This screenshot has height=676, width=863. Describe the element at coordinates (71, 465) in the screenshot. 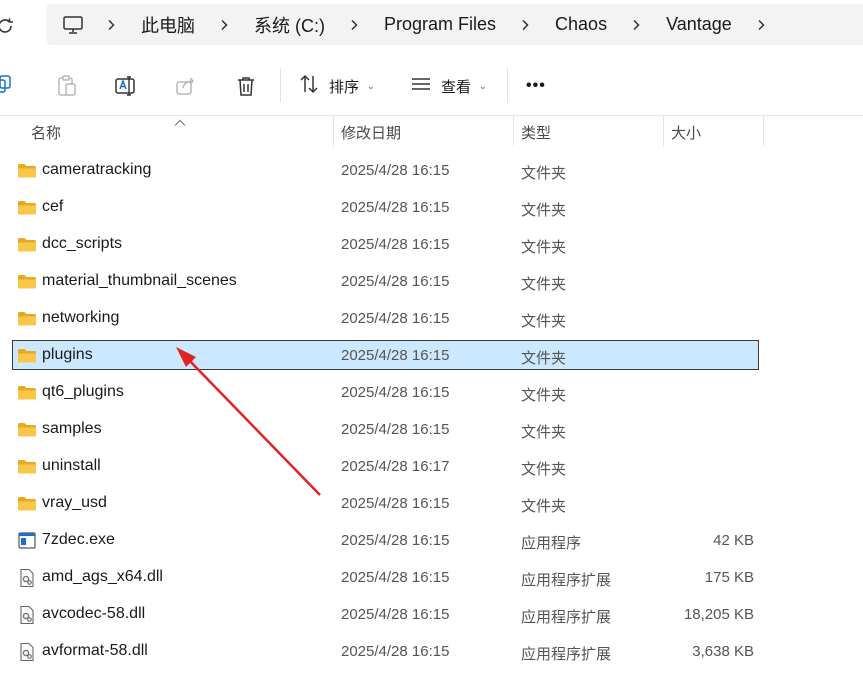

I see `file-name: uninstall` at that location.